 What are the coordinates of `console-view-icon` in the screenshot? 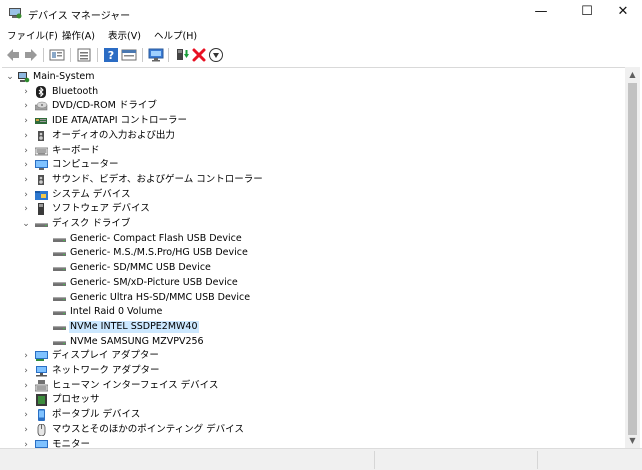 It's located at (129, 55).